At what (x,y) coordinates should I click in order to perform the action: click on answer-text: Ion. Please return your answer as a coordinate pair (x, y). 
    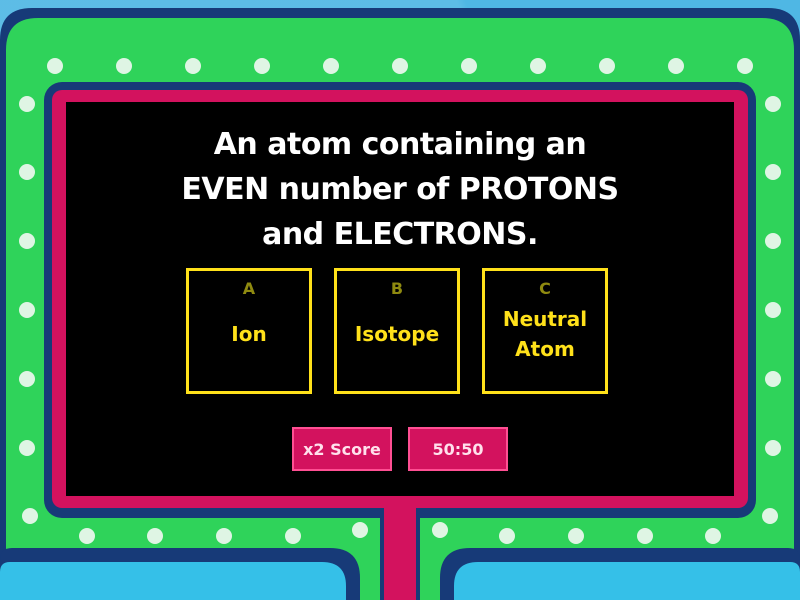
    Looking at the image, I should click on (249, 334).